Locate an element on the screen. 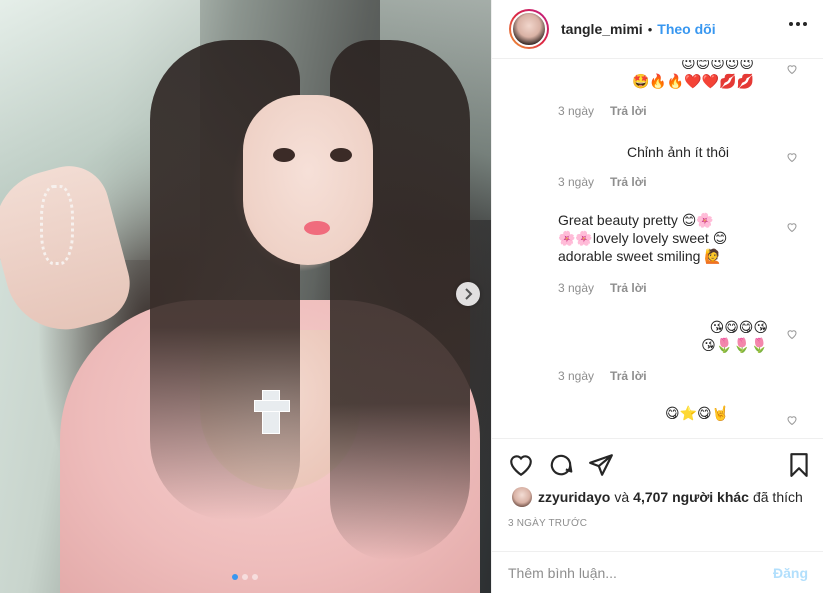 The width and height of the screenshot is (823, 593). likes-and: và is located at coordinates (622, 497).